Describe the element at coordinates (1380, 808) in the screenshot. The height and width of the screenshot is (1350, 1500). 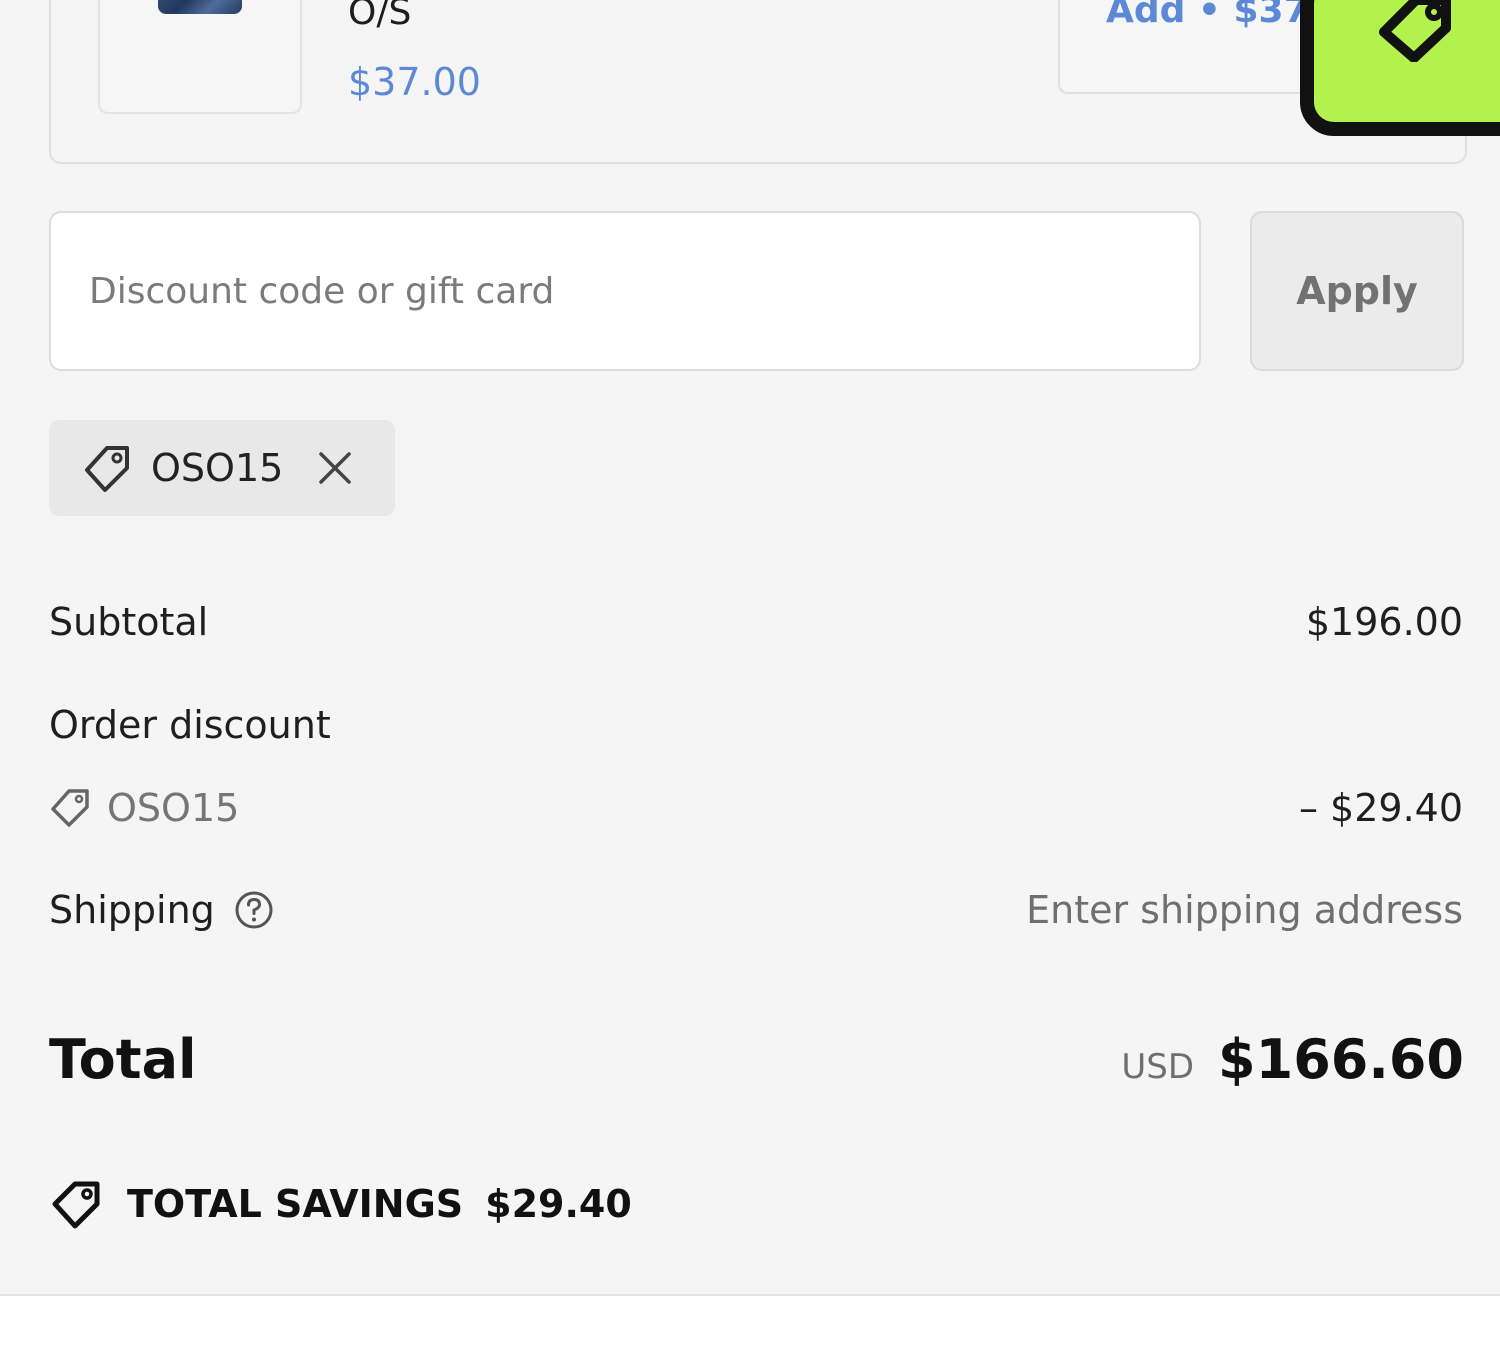
I see `discount-amount: – $29.40` at that location.